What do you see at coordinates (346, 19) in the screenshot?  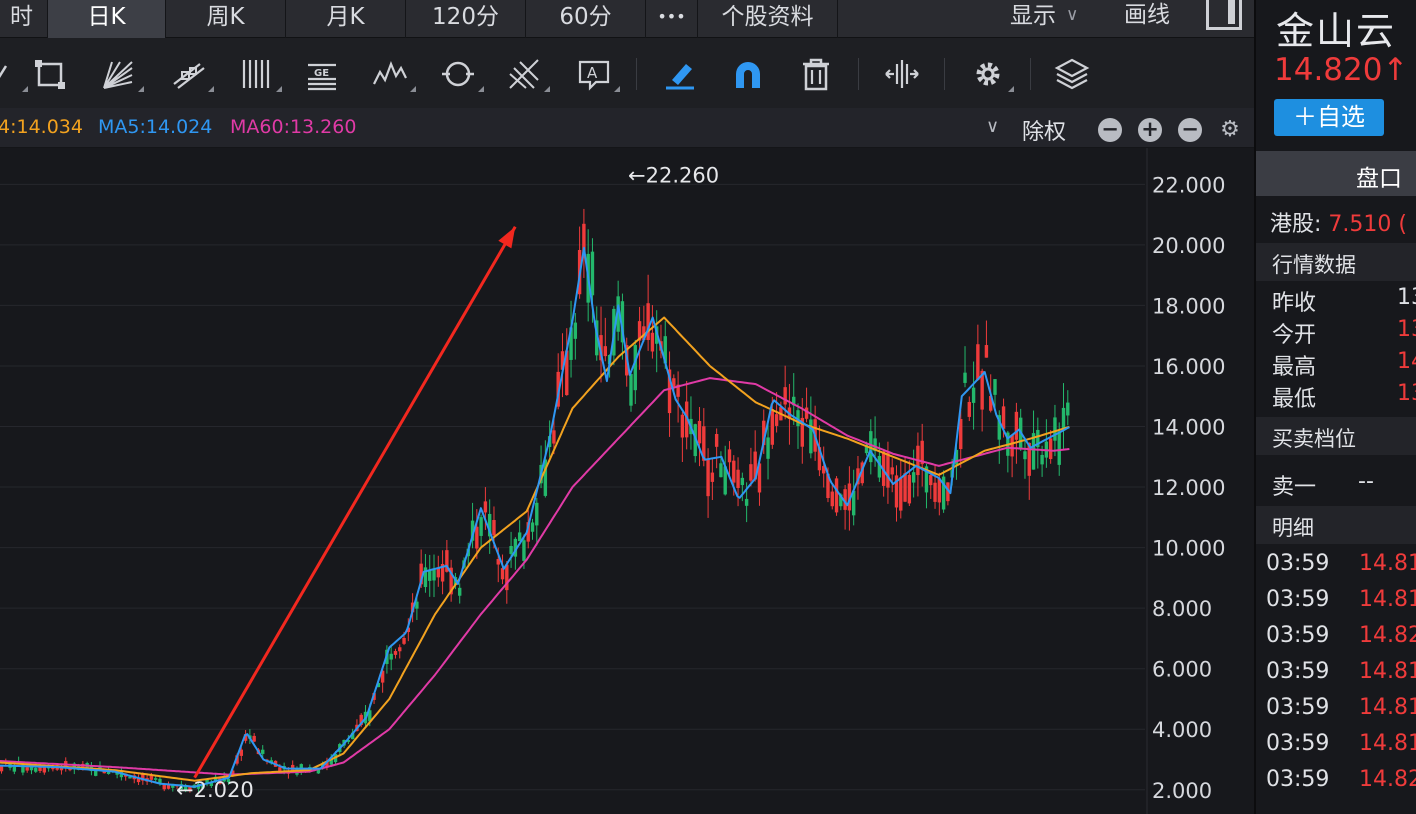 I see `tab-monthly-k: 月K` at bounding box center [346, 19].